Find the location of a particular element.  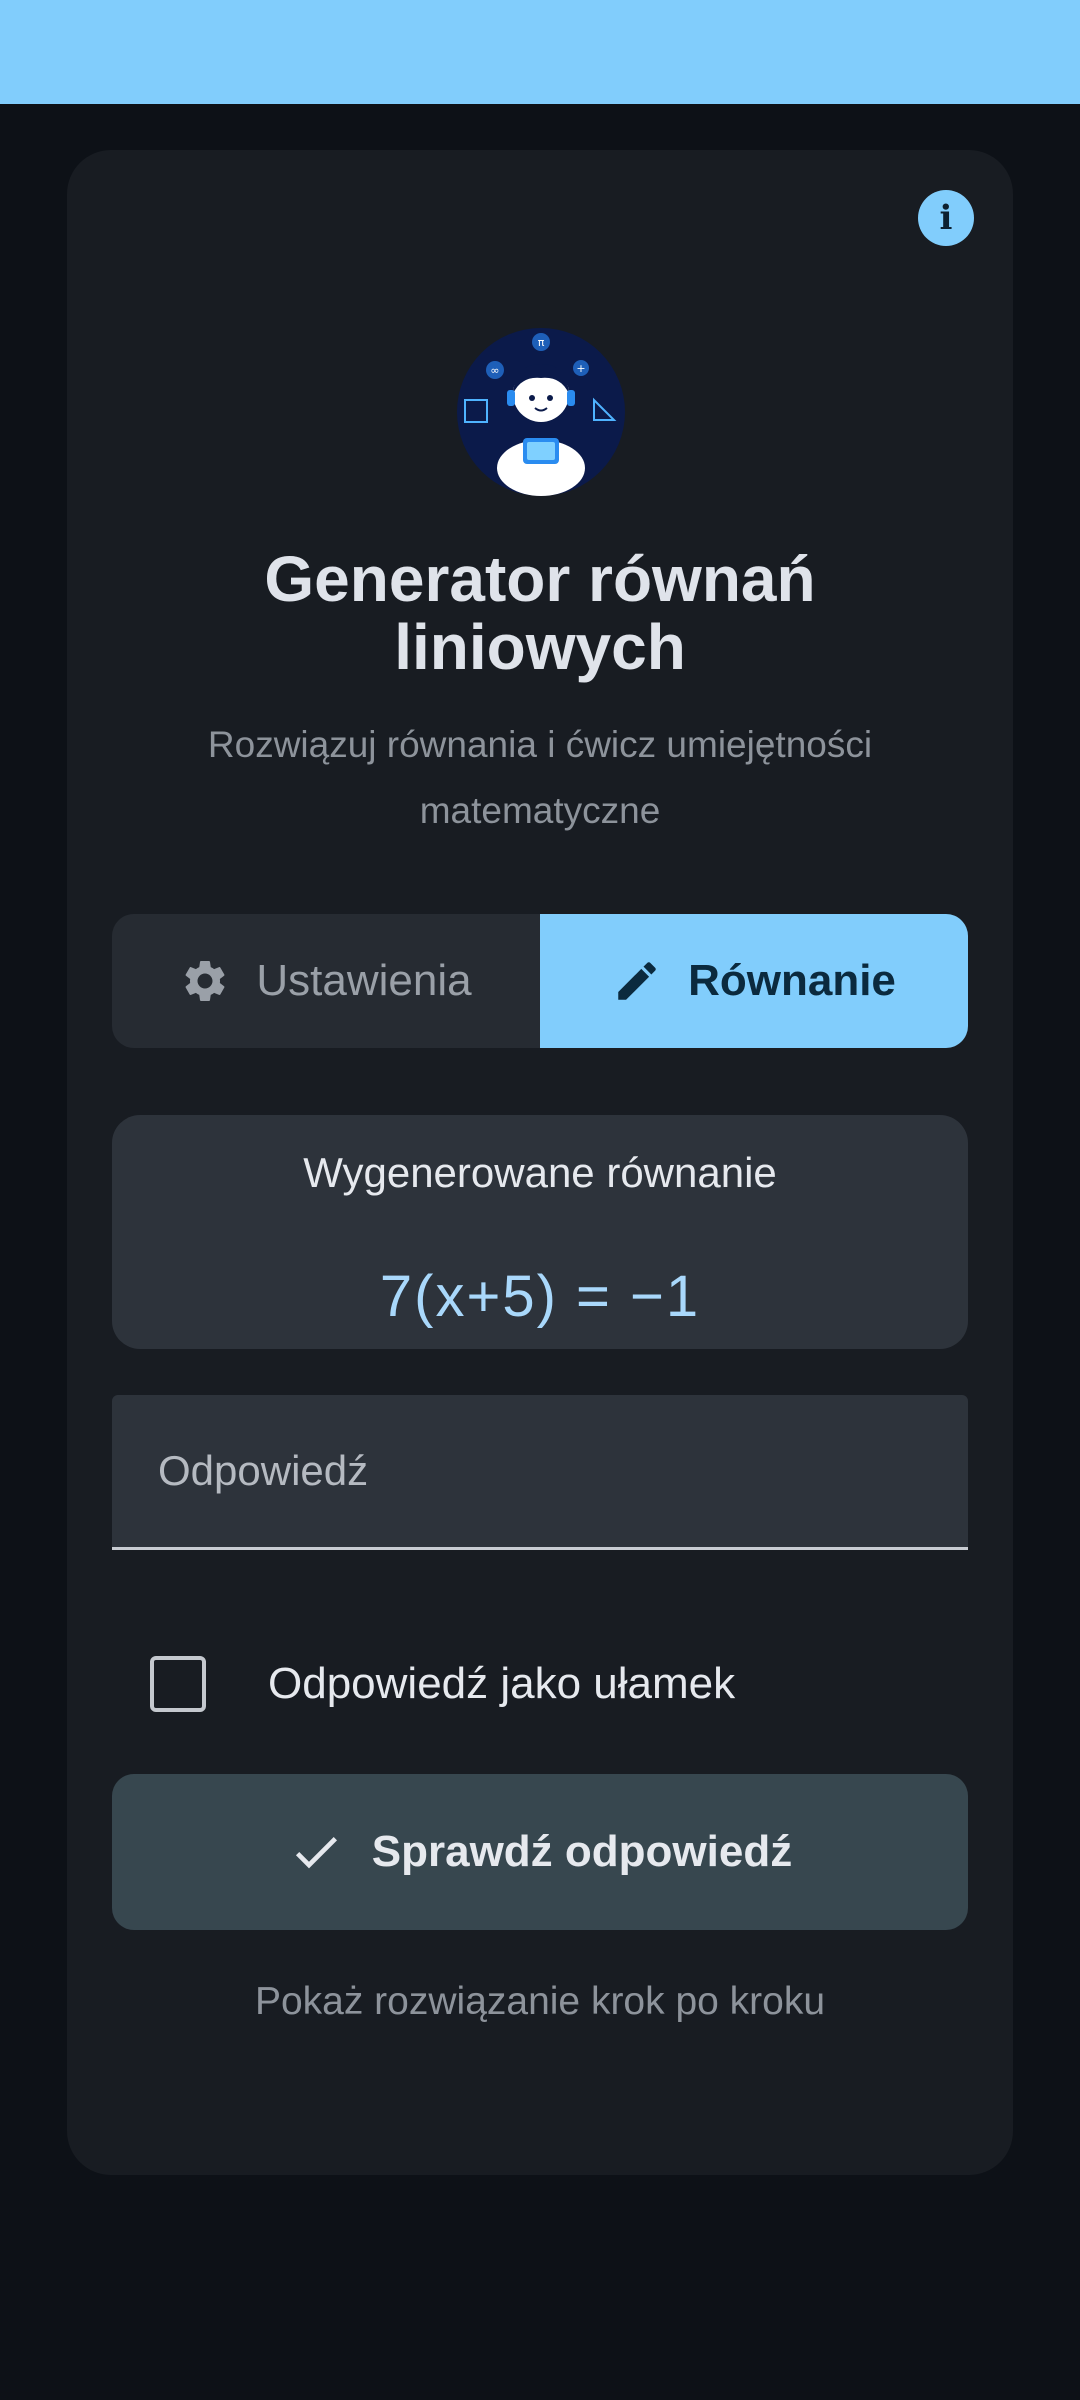

tab-equation: Równanie is located at coordinates (754, 981).